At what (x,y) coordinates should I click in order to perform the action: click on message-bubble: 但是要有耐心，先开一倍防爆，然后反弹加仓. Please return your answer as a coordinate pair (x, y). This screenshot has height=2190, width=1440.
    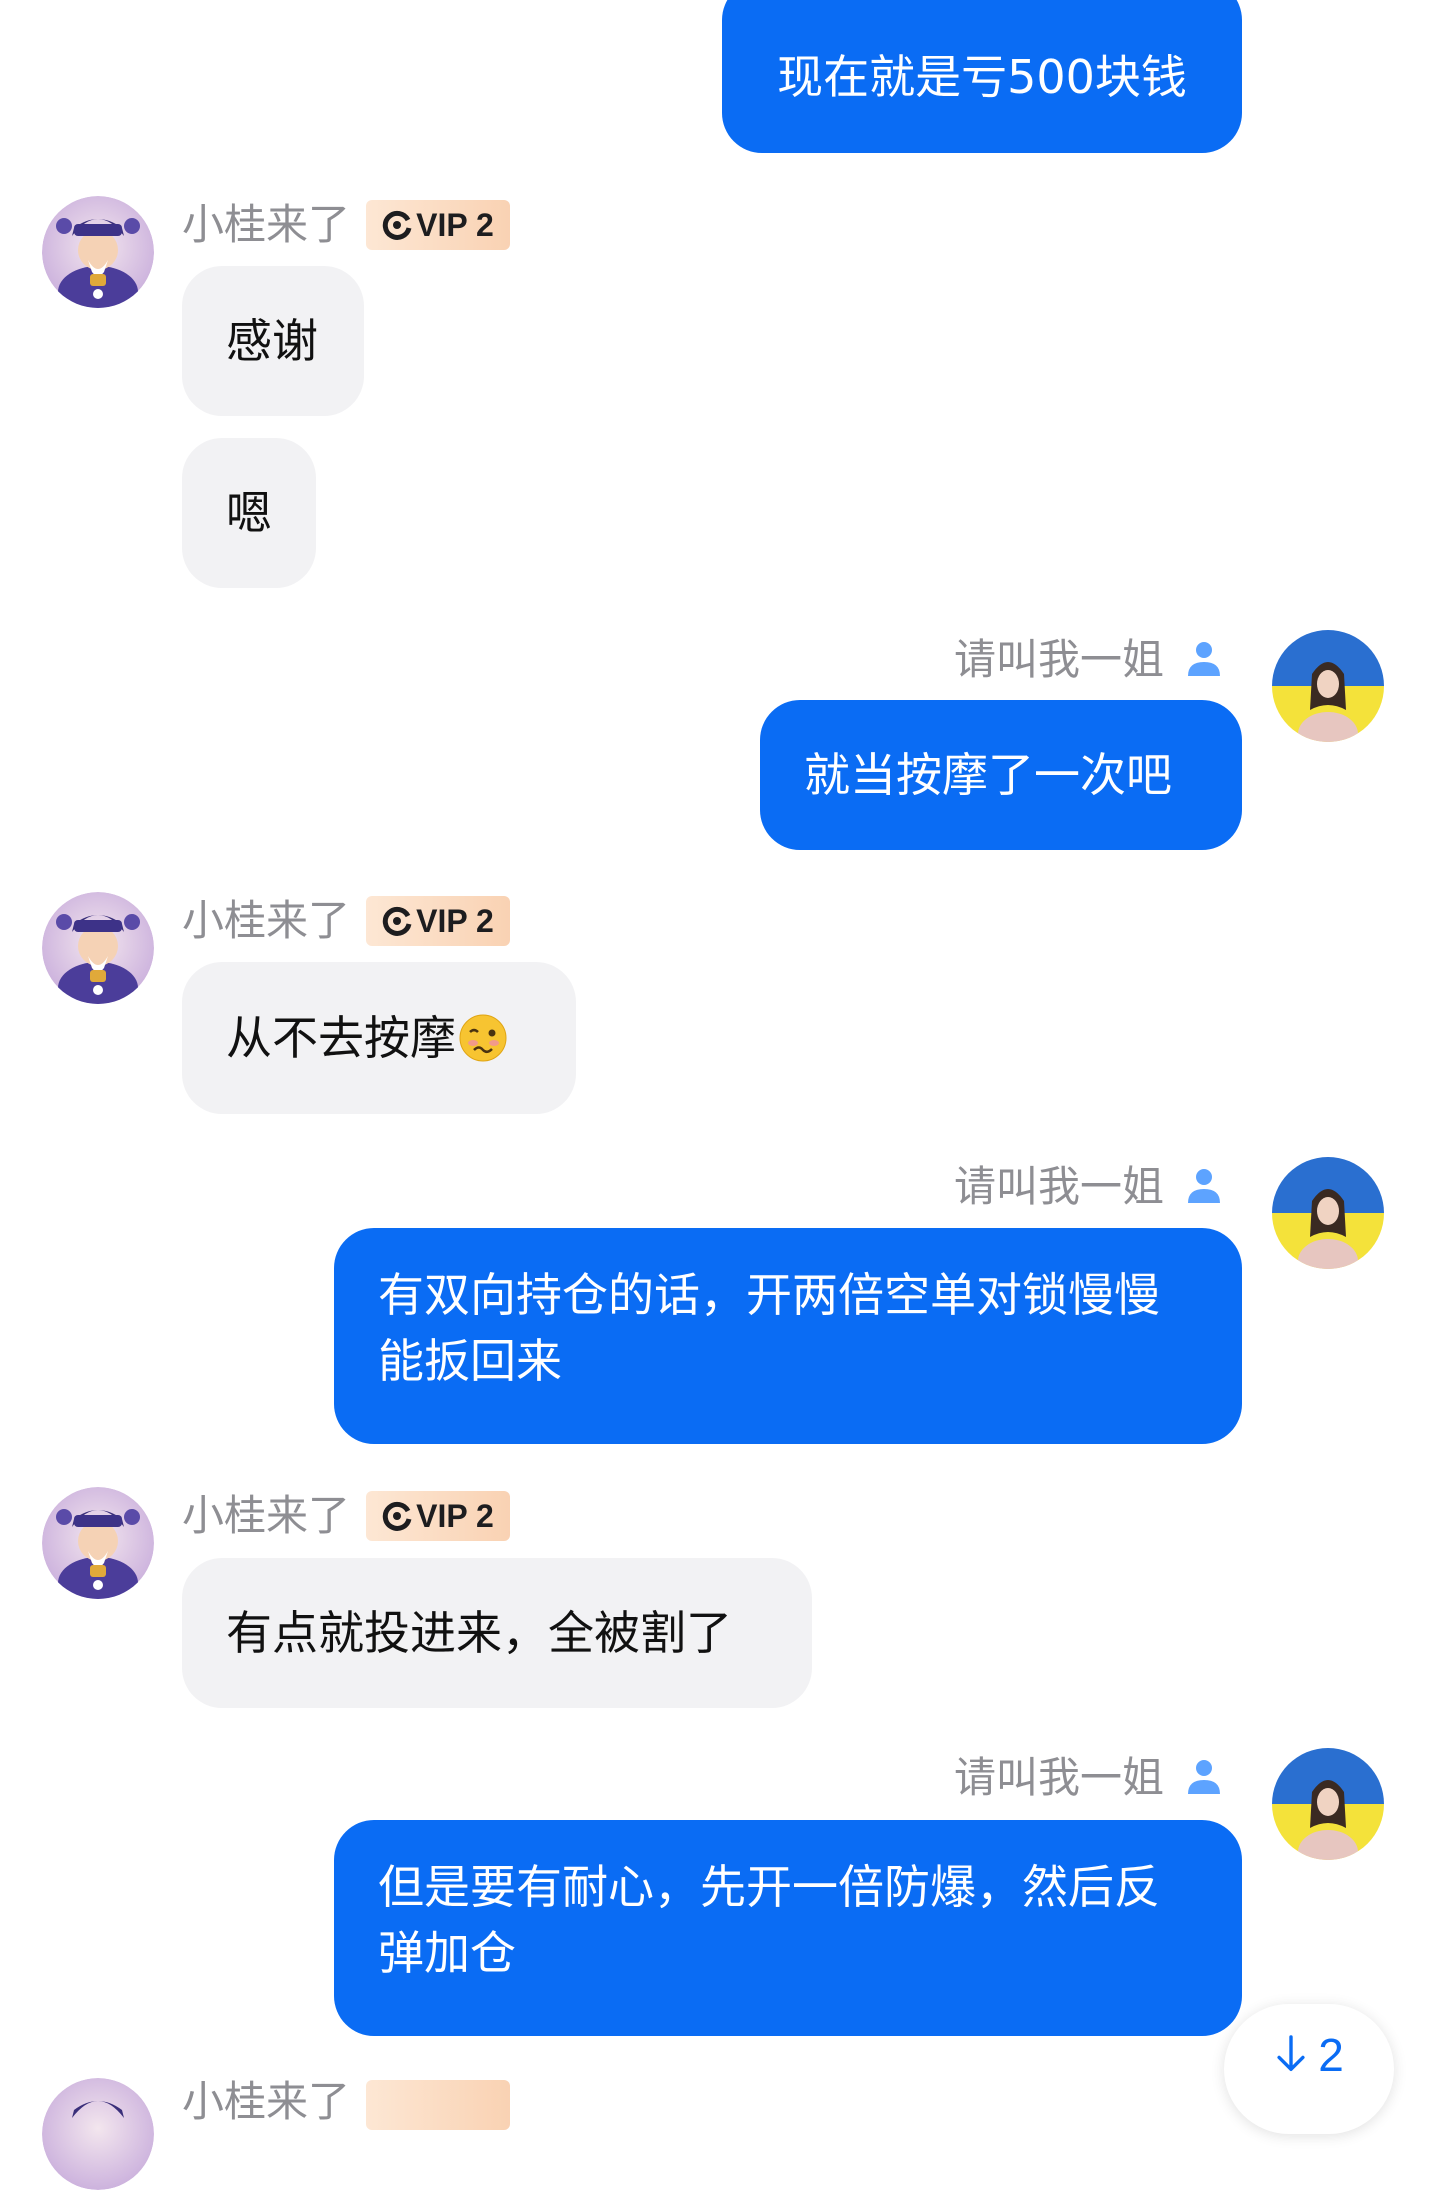
    Looking at the image, I should click on (788, 1928).